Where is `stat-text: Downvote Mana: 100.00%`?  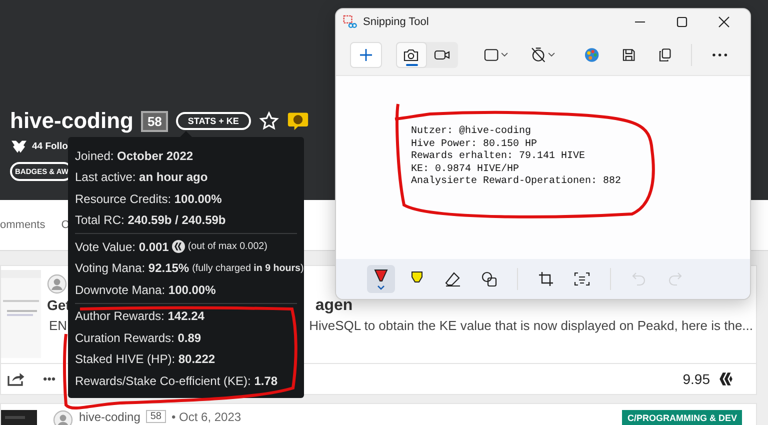
stat-text: Downvote Mana: 100.00% is located at coordinates (145, 289).